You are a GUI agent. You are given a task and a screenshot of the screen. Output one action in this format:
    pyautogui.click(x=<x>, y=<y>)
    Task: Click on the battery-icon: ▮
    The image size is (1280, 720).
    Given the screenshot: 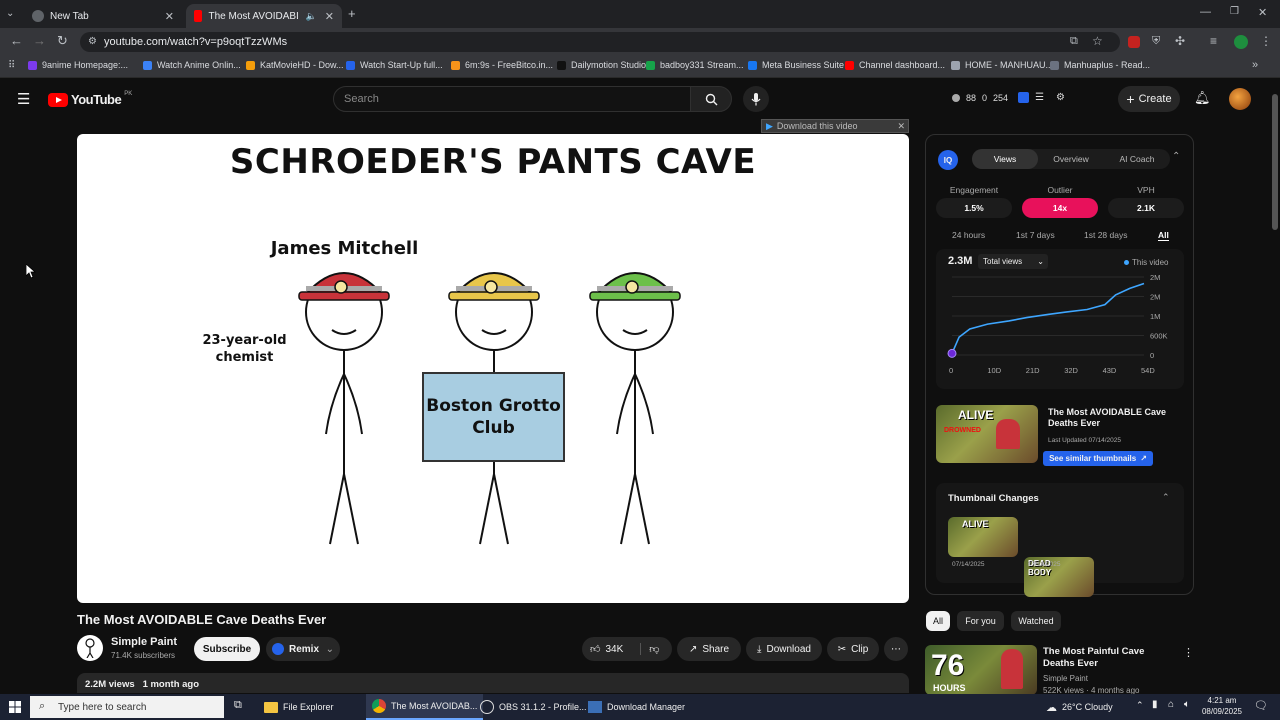 What is the action you would take?
    pyautogui.click(x=1155, y=704)
    